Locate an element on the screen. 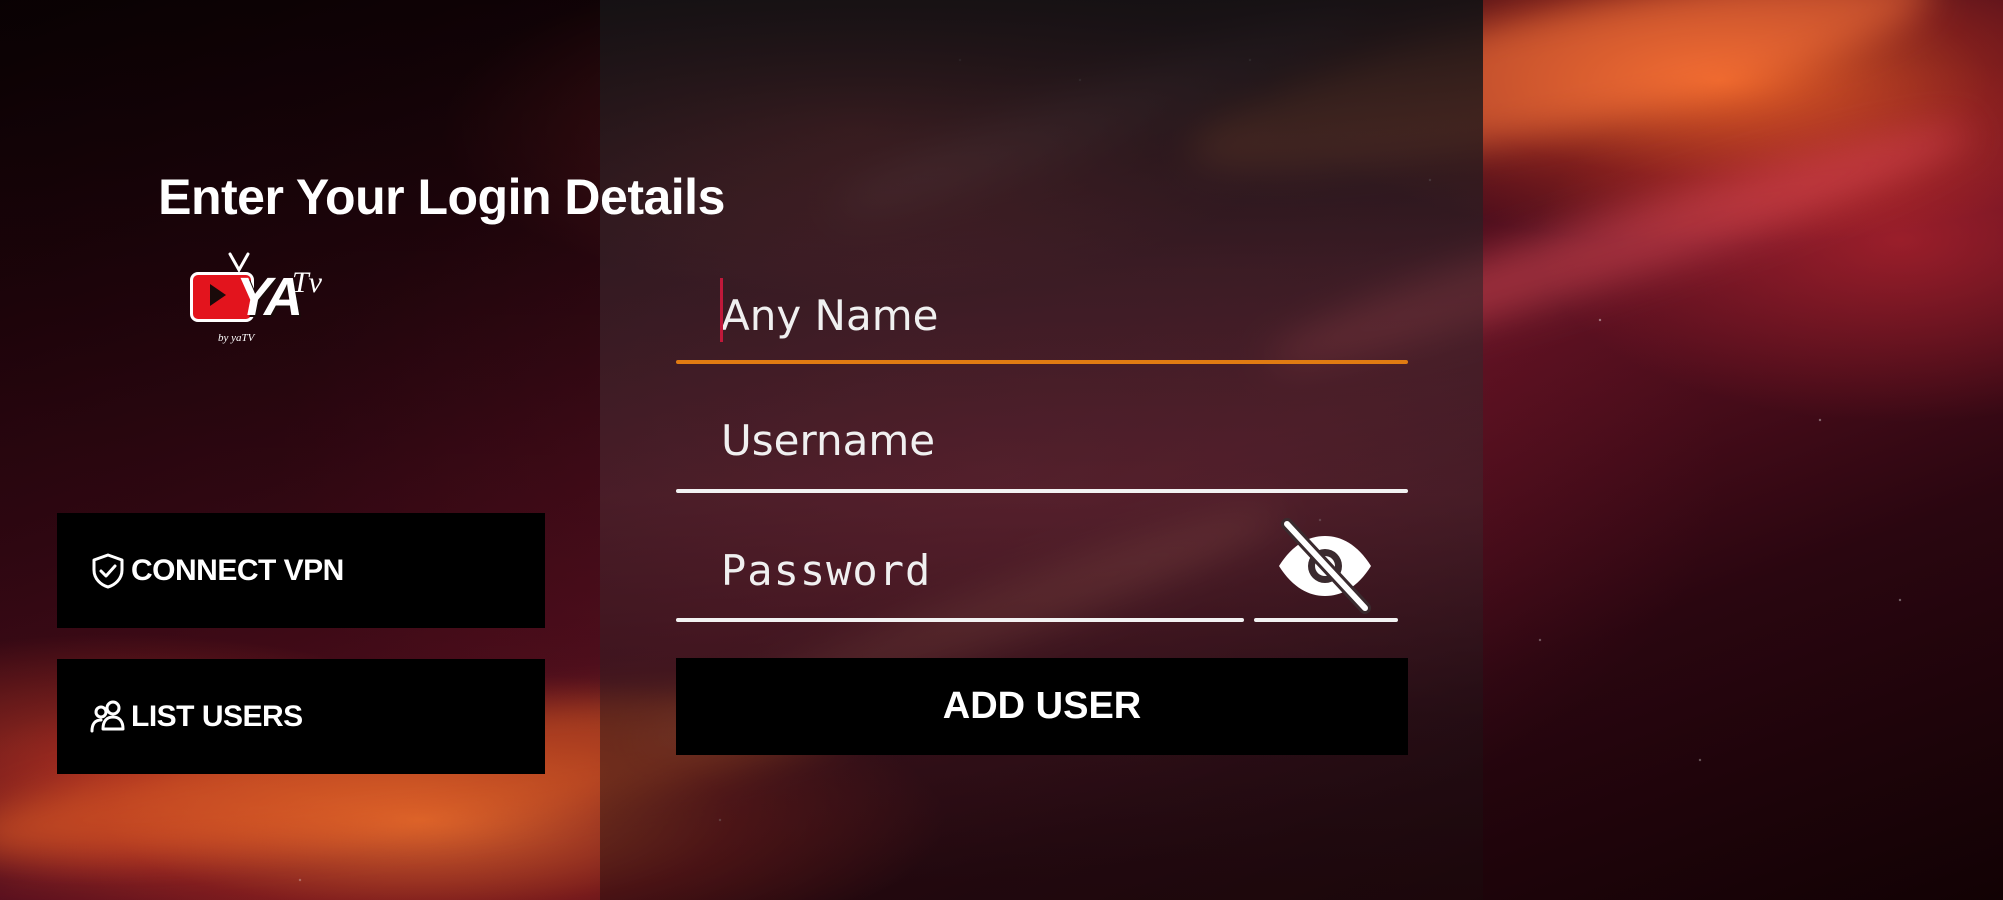 This screenshot has width=2003, height=900. form-title: Enter Your Login Details is located at coordinates (441, 197).